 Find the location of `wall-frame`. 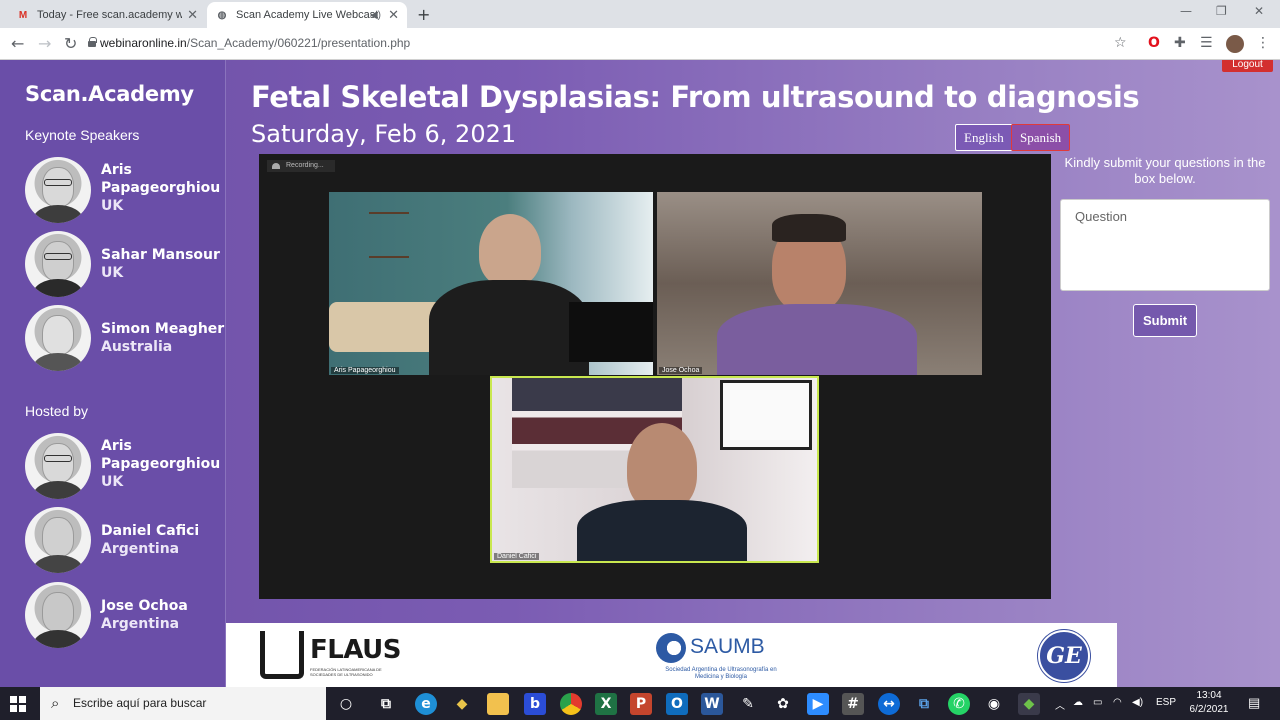

wall-frame is located at coordinates (766, 415).